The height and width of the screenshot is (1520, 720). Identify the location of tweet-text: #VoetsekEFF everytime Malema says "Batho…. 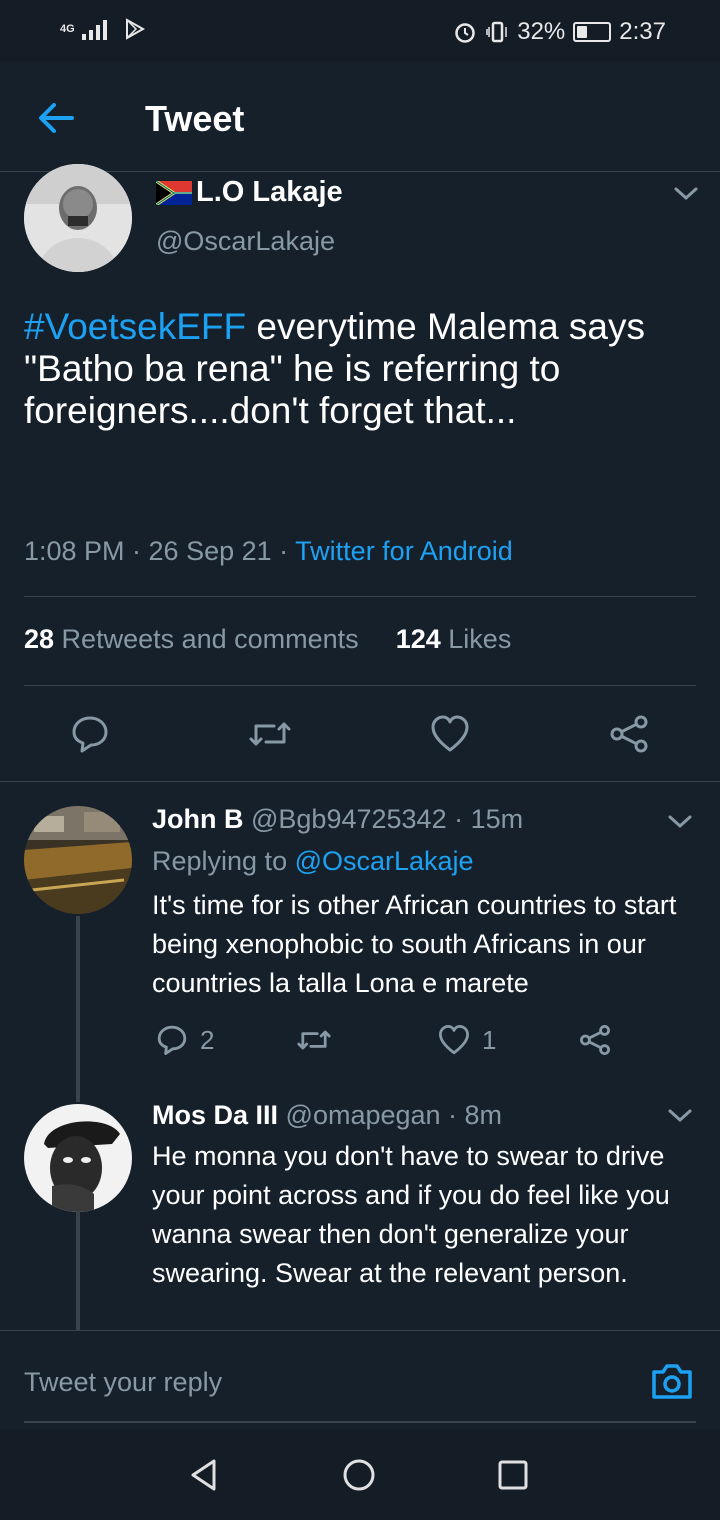
(364, 369).